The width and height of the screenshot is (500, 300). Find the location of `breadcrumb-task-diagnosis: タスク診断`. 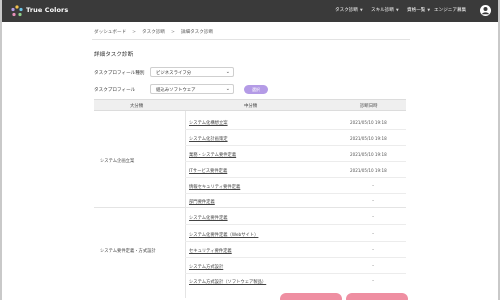

breadcrumb-task-diagnosis: タスク診断 is located at coordinates (153, 32).